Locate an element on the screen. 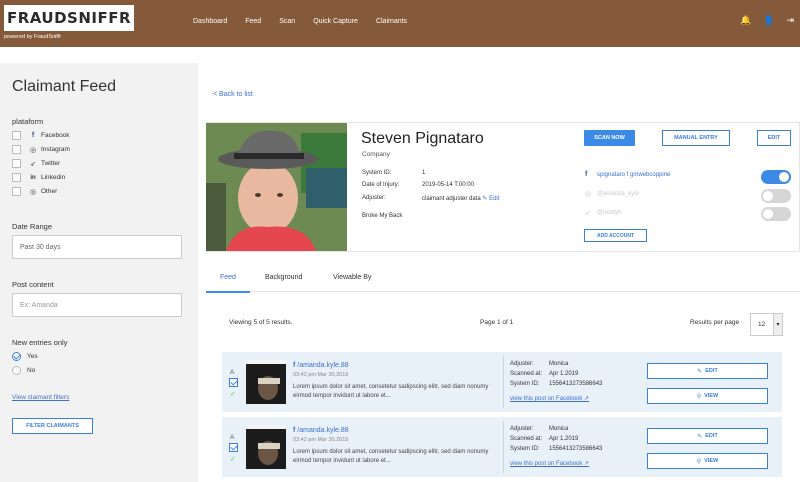 Image resolution: width=800 pixels, height=482 pixels. claimant-photo is located at coordinates (276, 187).